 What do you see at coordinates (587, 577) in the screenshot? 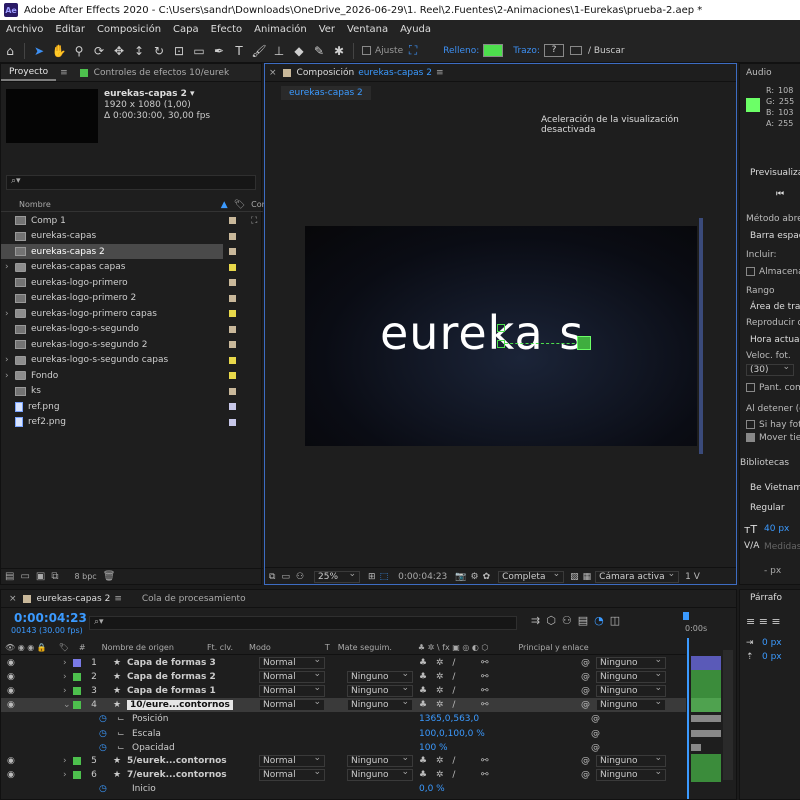
I see `3d-draft-icon: ▦` at bounding box center [587, 577].